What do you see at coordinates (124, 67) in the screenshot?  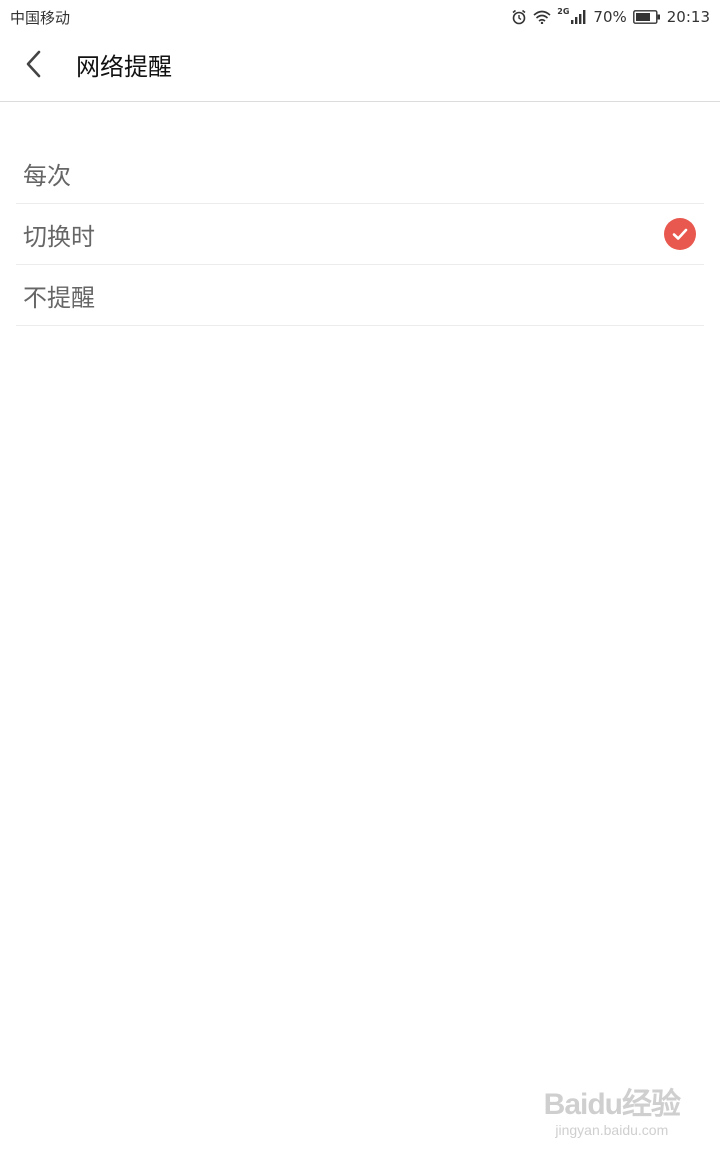 I see `page-title: 网络提醒` at bounding box center [124, 67].